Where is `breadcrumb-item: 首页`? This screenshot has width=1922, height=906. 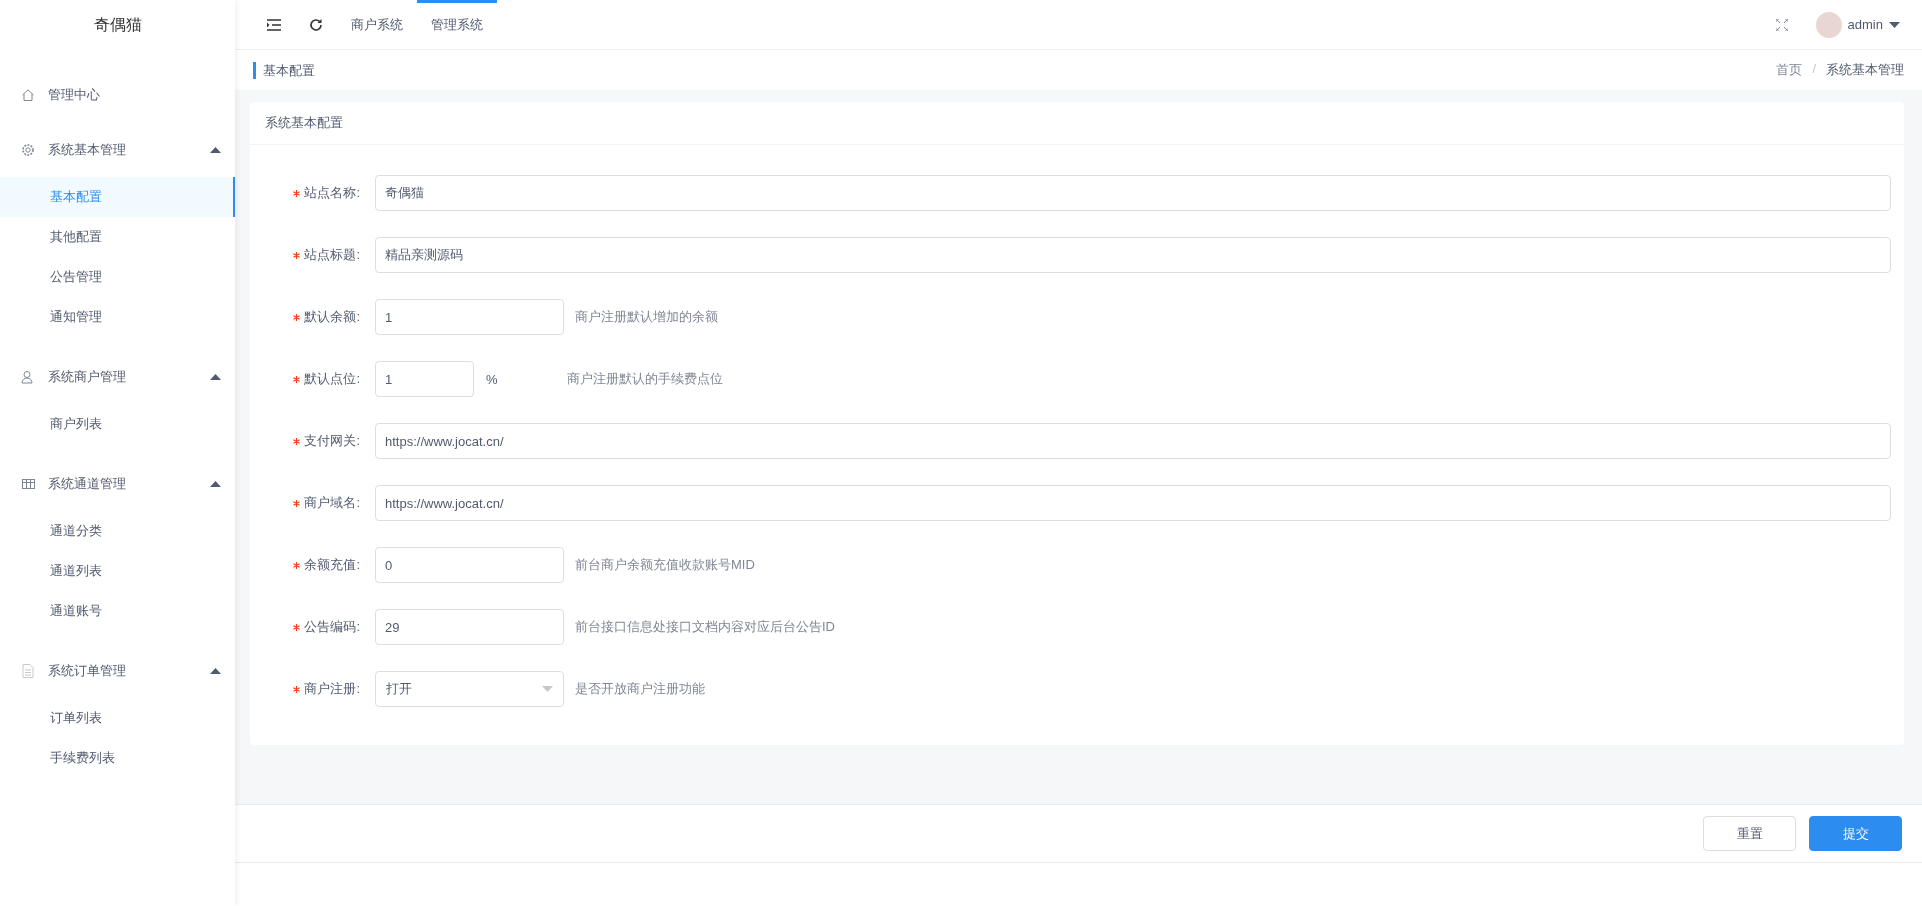
breadcrumb-item: 首页 is located at coordinates (1789, 70).